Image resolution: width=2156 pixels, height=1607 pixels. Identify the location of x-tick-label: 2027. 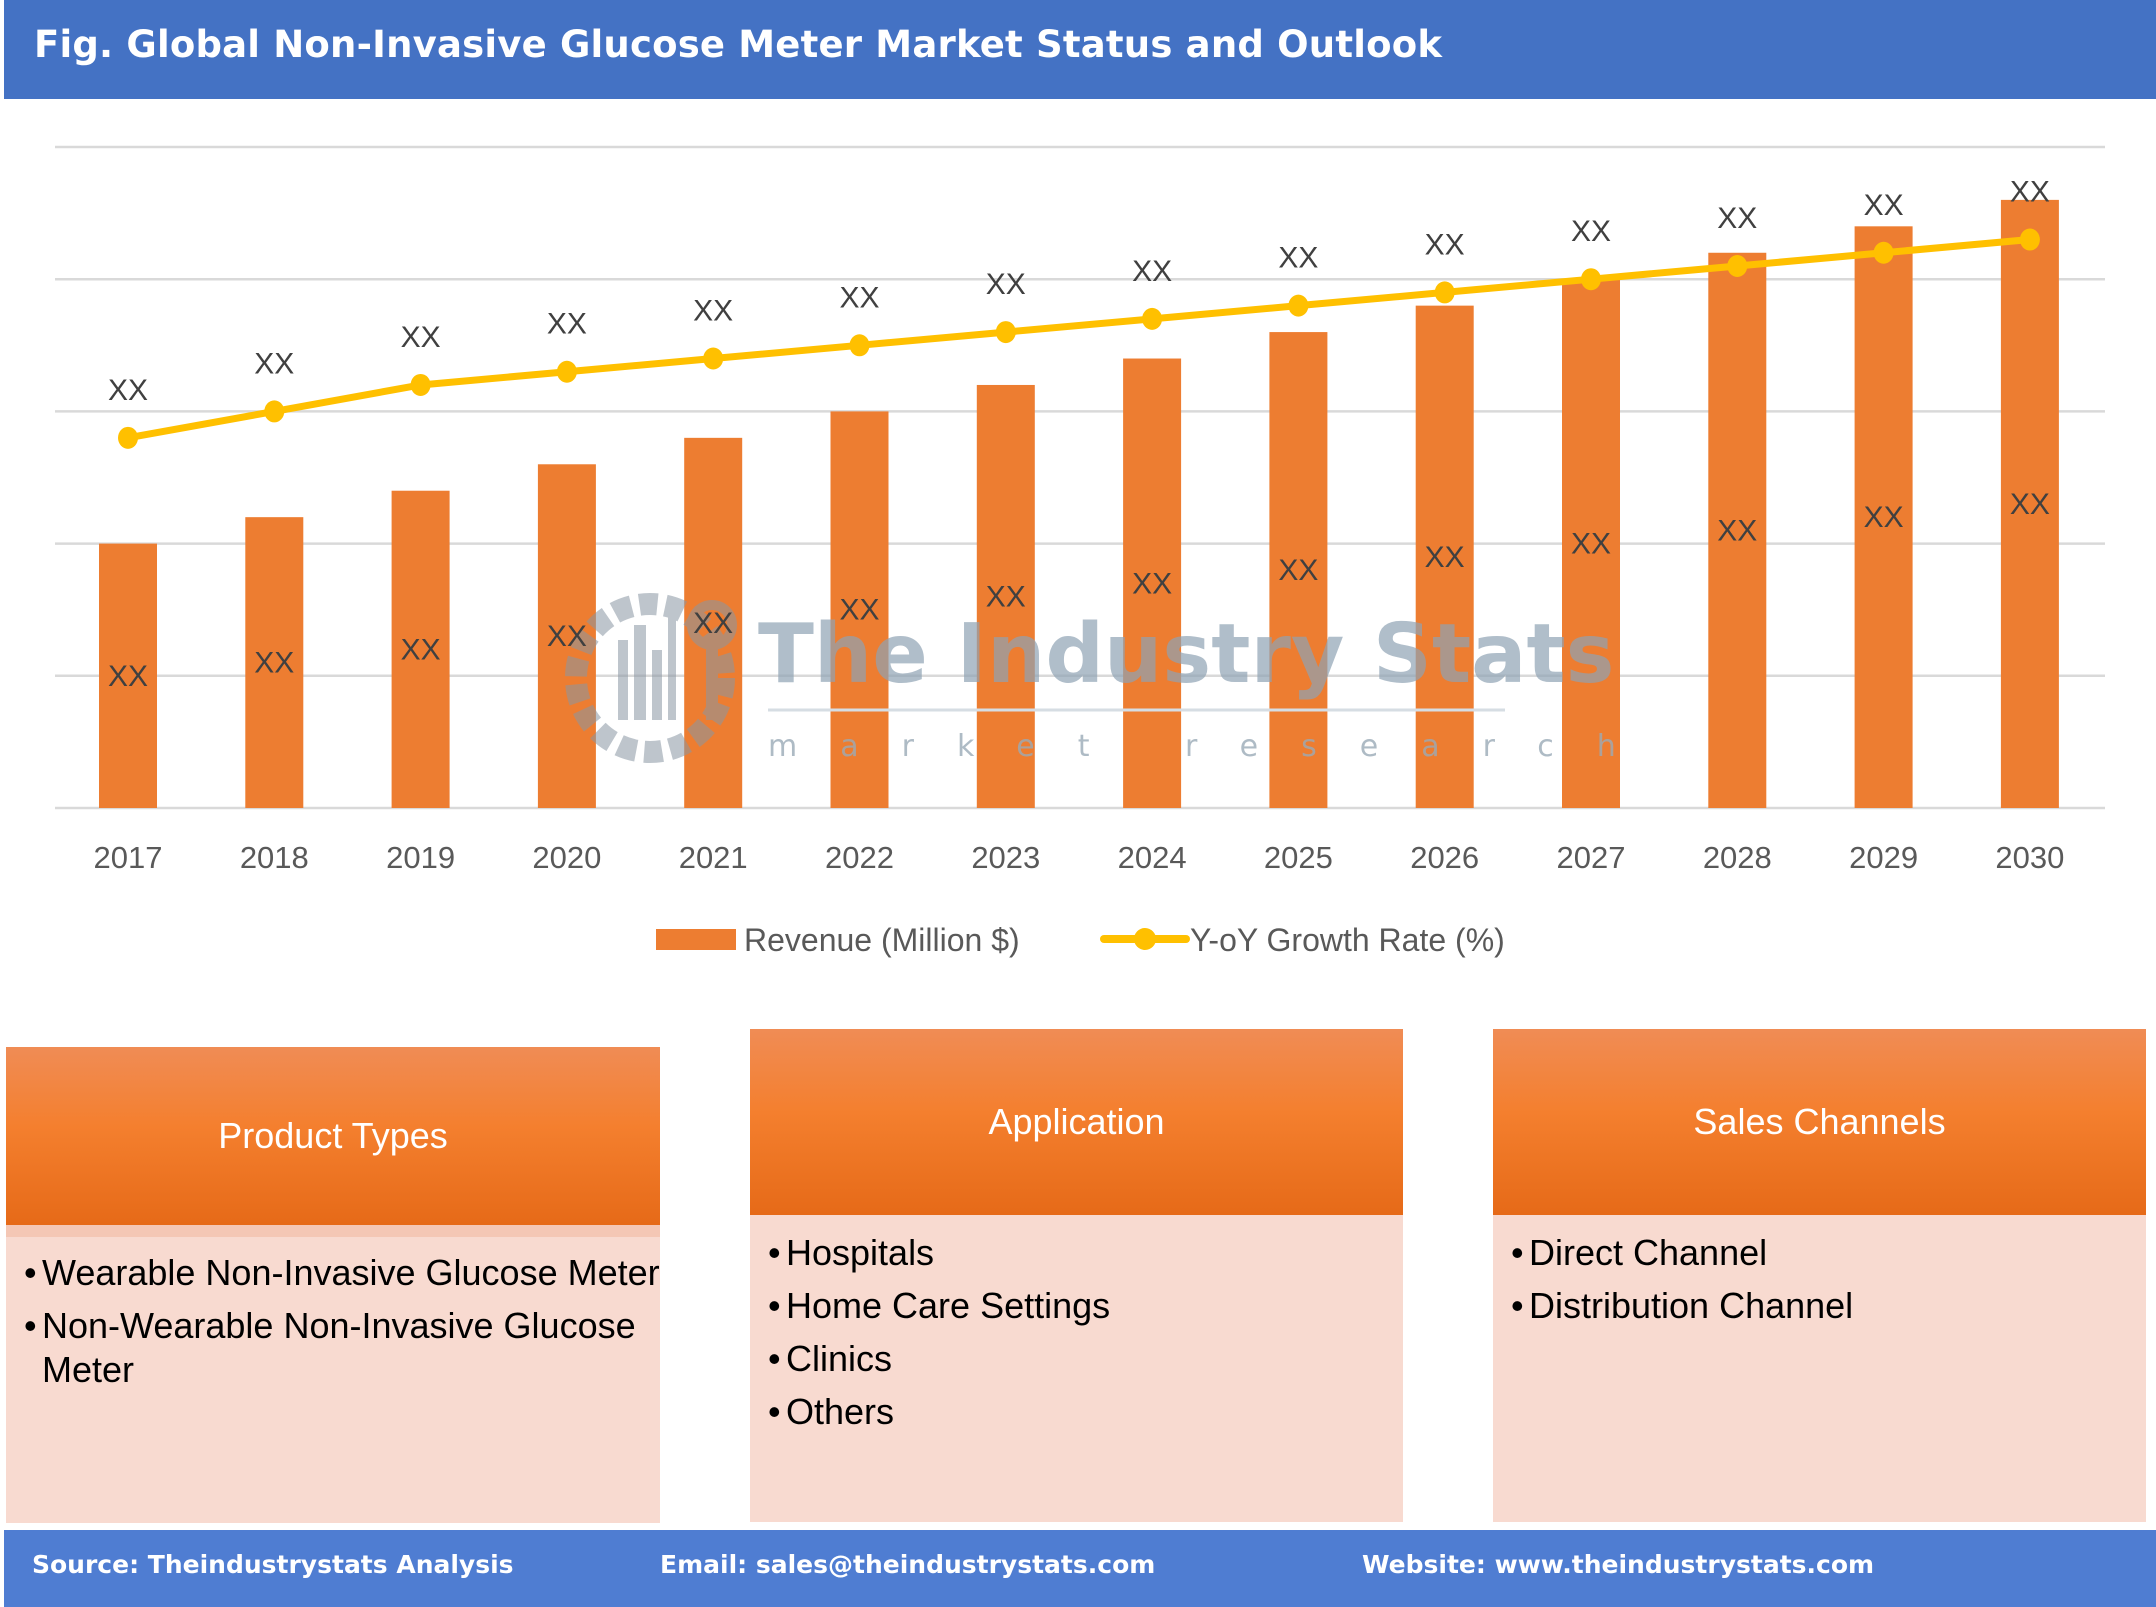
(1591, 857).